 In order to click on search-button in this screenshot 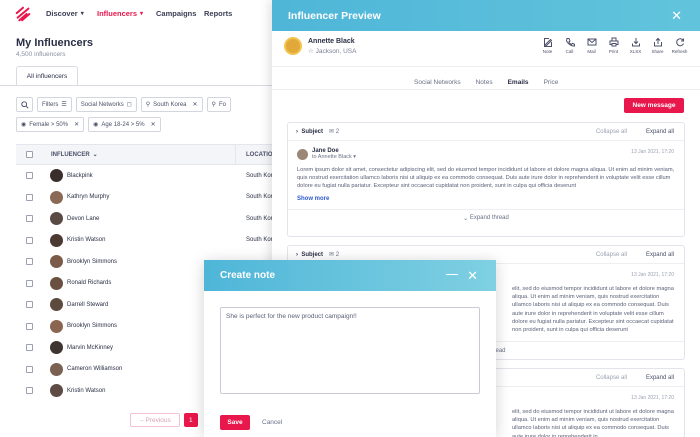, I will do `click(24, 104)`.